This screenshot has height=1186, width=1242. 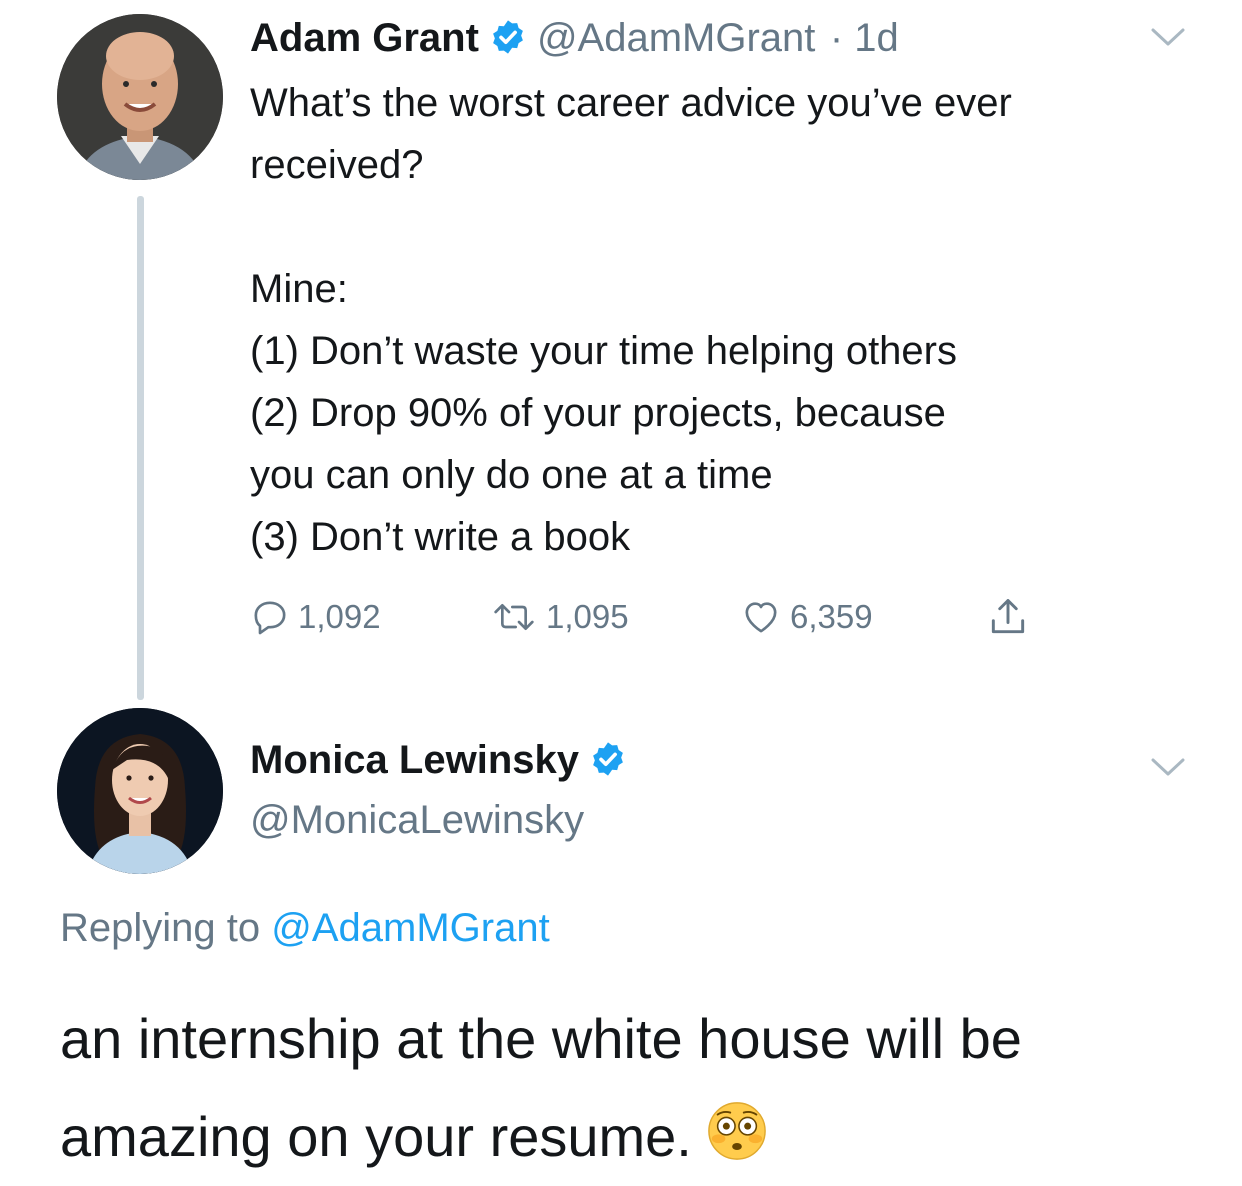 I want to click on replying-to-line: Replying to @AdamMGrant, so click(x=305, y=928).